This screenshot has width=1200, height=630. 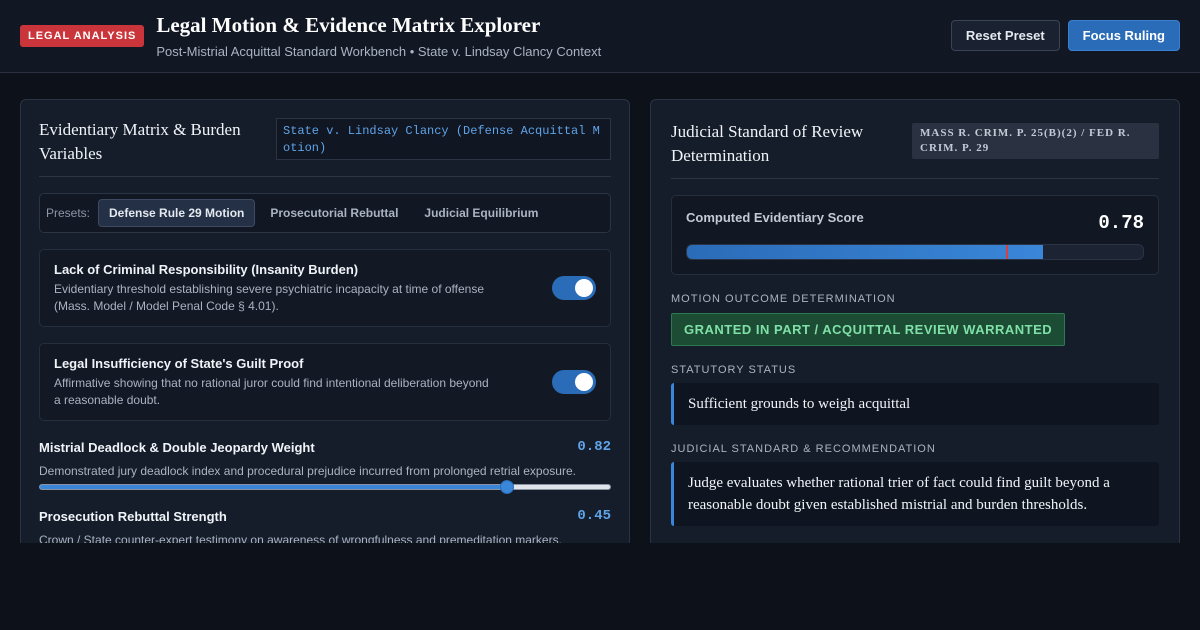 I want to click on reset-preset-button: Reset Preset, so click(x=1005, y=35).